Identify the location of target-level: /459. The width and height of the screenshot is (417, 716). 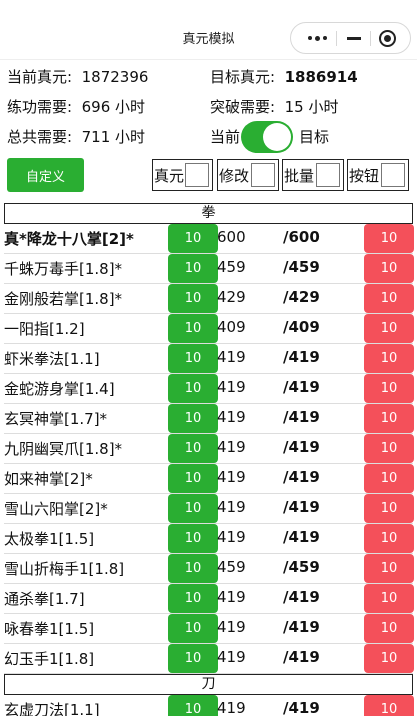
(301, 267).